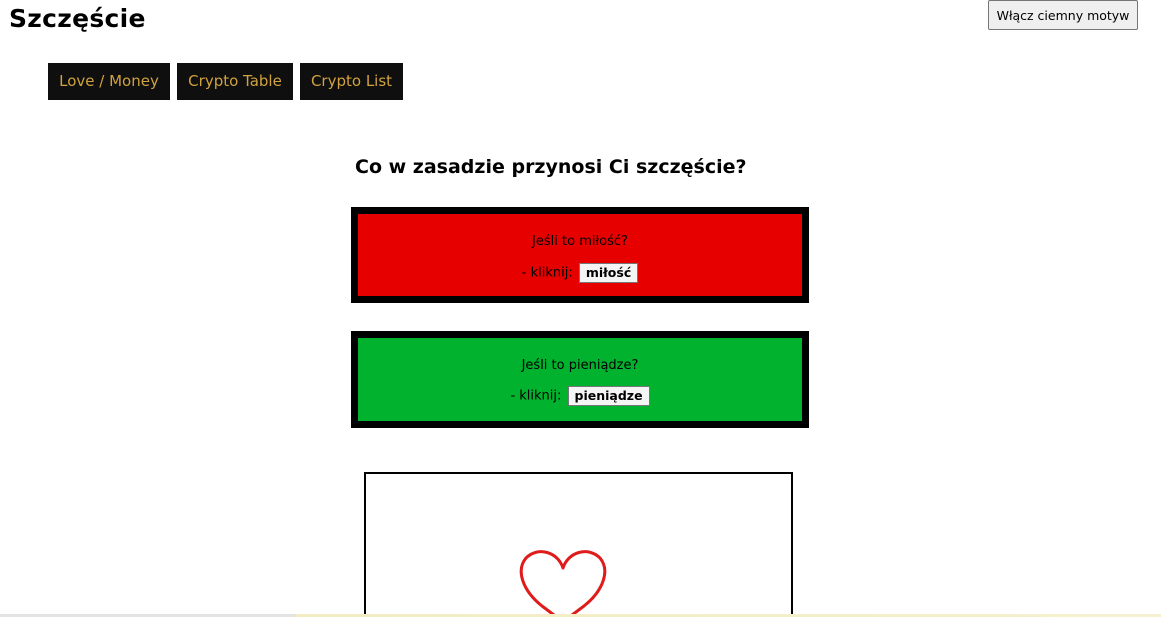 The height and width of the screenshot is (617, 1161). What do you see at coordinates (1063, 15) in the screenshot?
I see `dark-theme-toggle-button: Włącz ciemny motyw` at bounding box center [1063, 15].